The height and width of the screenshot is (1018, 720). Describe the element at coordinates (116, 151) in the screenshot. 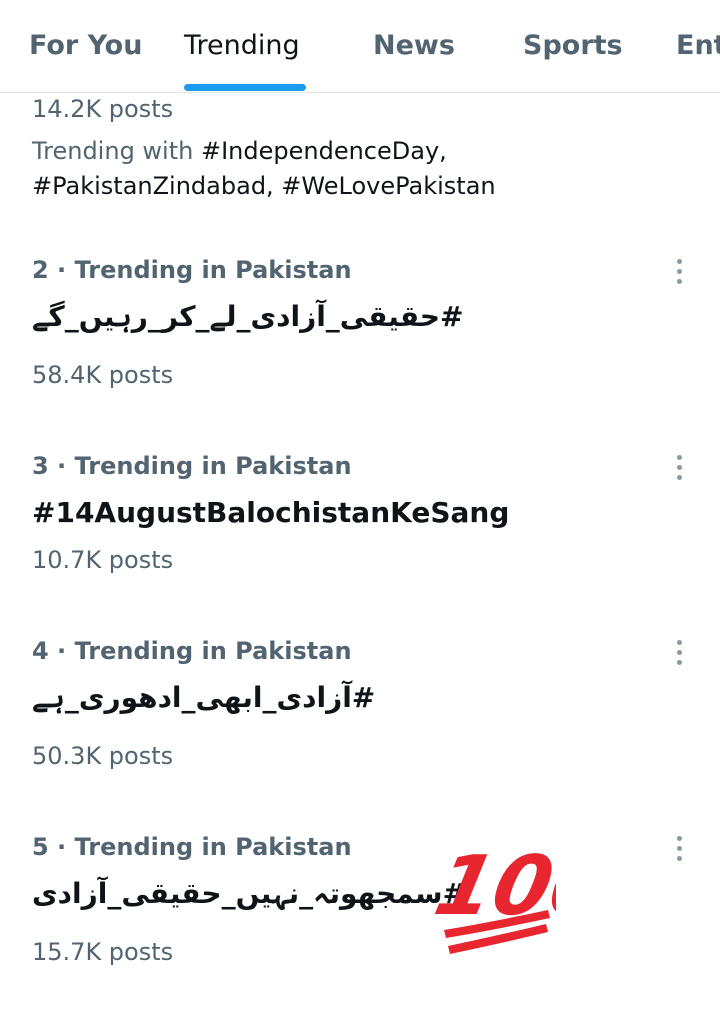

I see `trending-with-prefix: Trending with` at that location.